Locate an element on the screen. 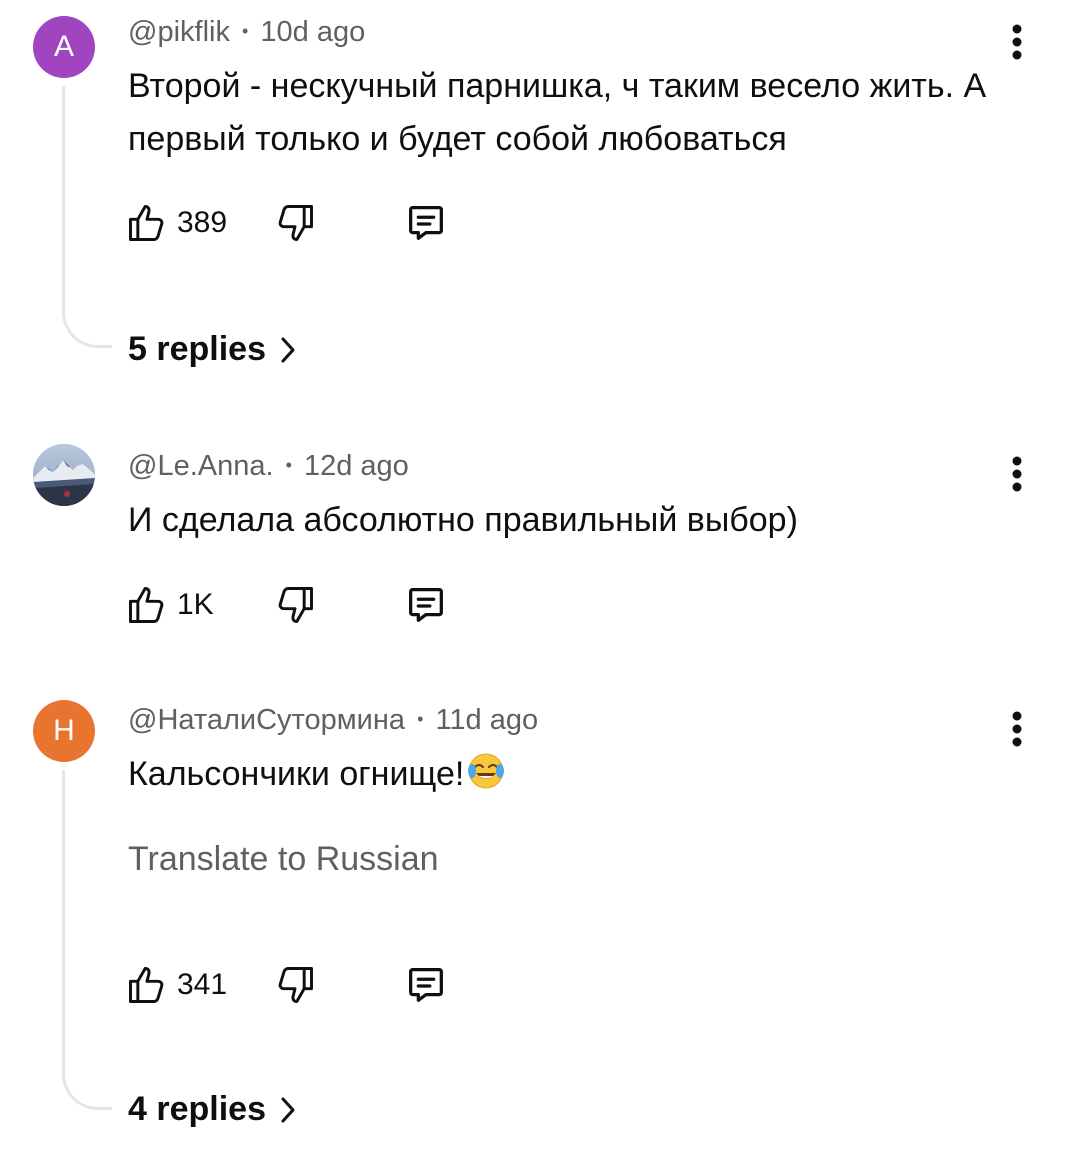 This screenshot has width=1080, height=1175. like-button: 341 is located at coordinates (176, 985).